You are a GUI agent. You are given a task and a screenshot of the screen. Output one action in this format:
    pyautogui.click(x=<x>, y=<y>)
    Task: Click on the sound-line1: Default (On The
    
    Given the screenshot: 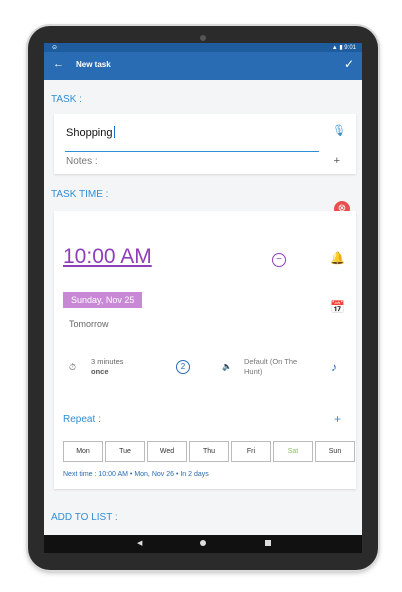 What is the action you would take?
    pyautogui.click(x=271, y=361)
    